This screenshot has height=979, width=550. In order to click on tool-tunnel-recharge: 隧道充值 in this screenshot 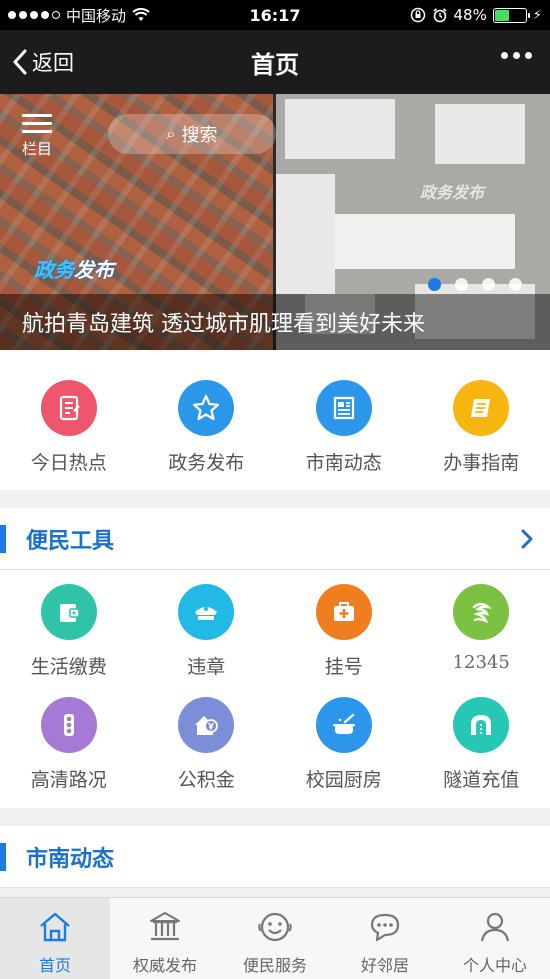, I will do `click(481, 739)`.